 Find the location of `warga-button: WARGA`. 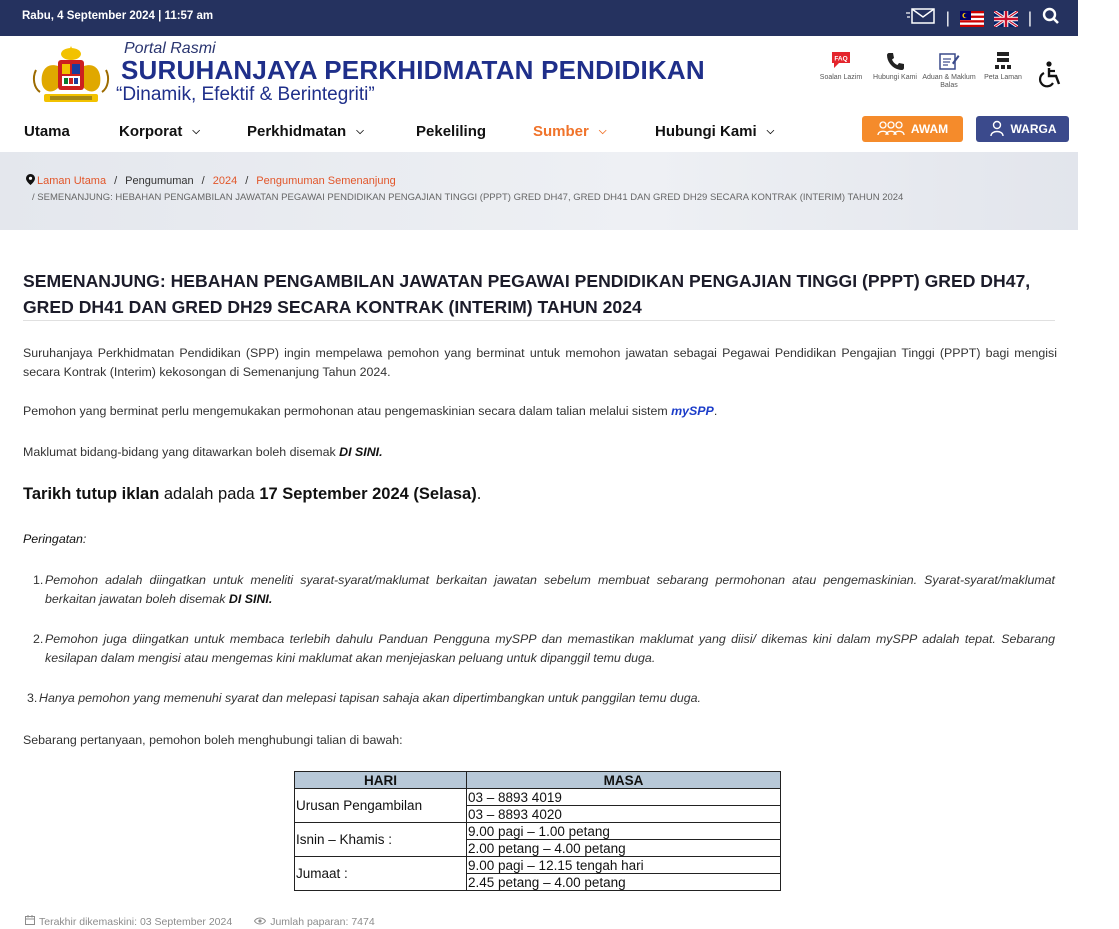

warga-button: WARGA is located at coordinates (1022, 129).